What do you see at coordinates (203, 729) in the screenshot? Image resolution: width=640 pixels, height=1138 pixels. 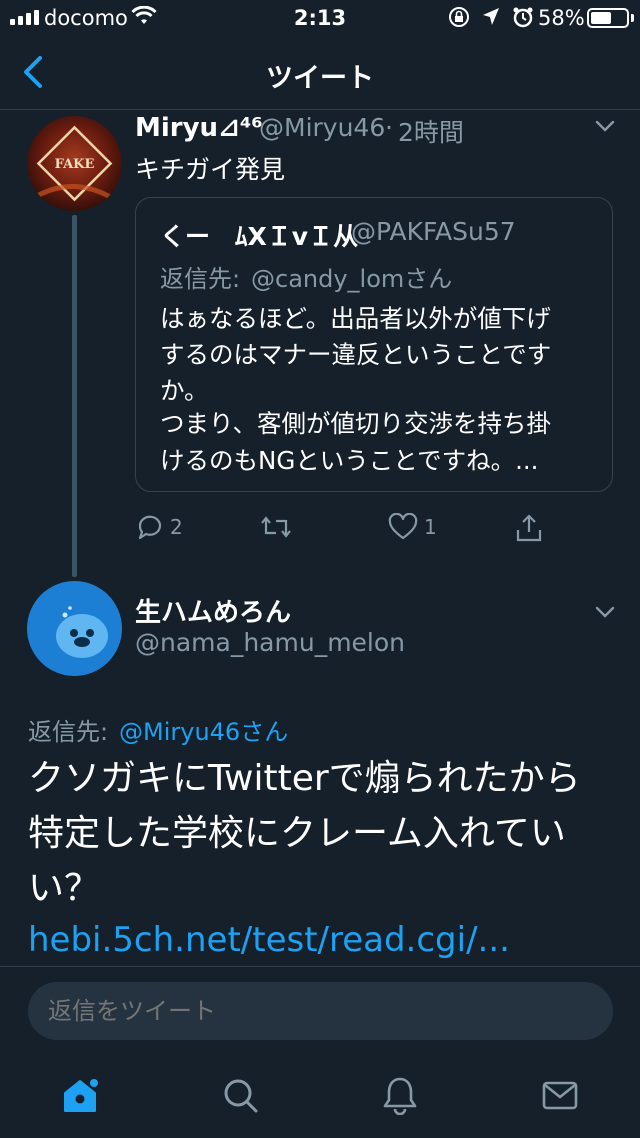 I see `reply-to-user: @Miryu46さん` at bounding box center [203, 729].